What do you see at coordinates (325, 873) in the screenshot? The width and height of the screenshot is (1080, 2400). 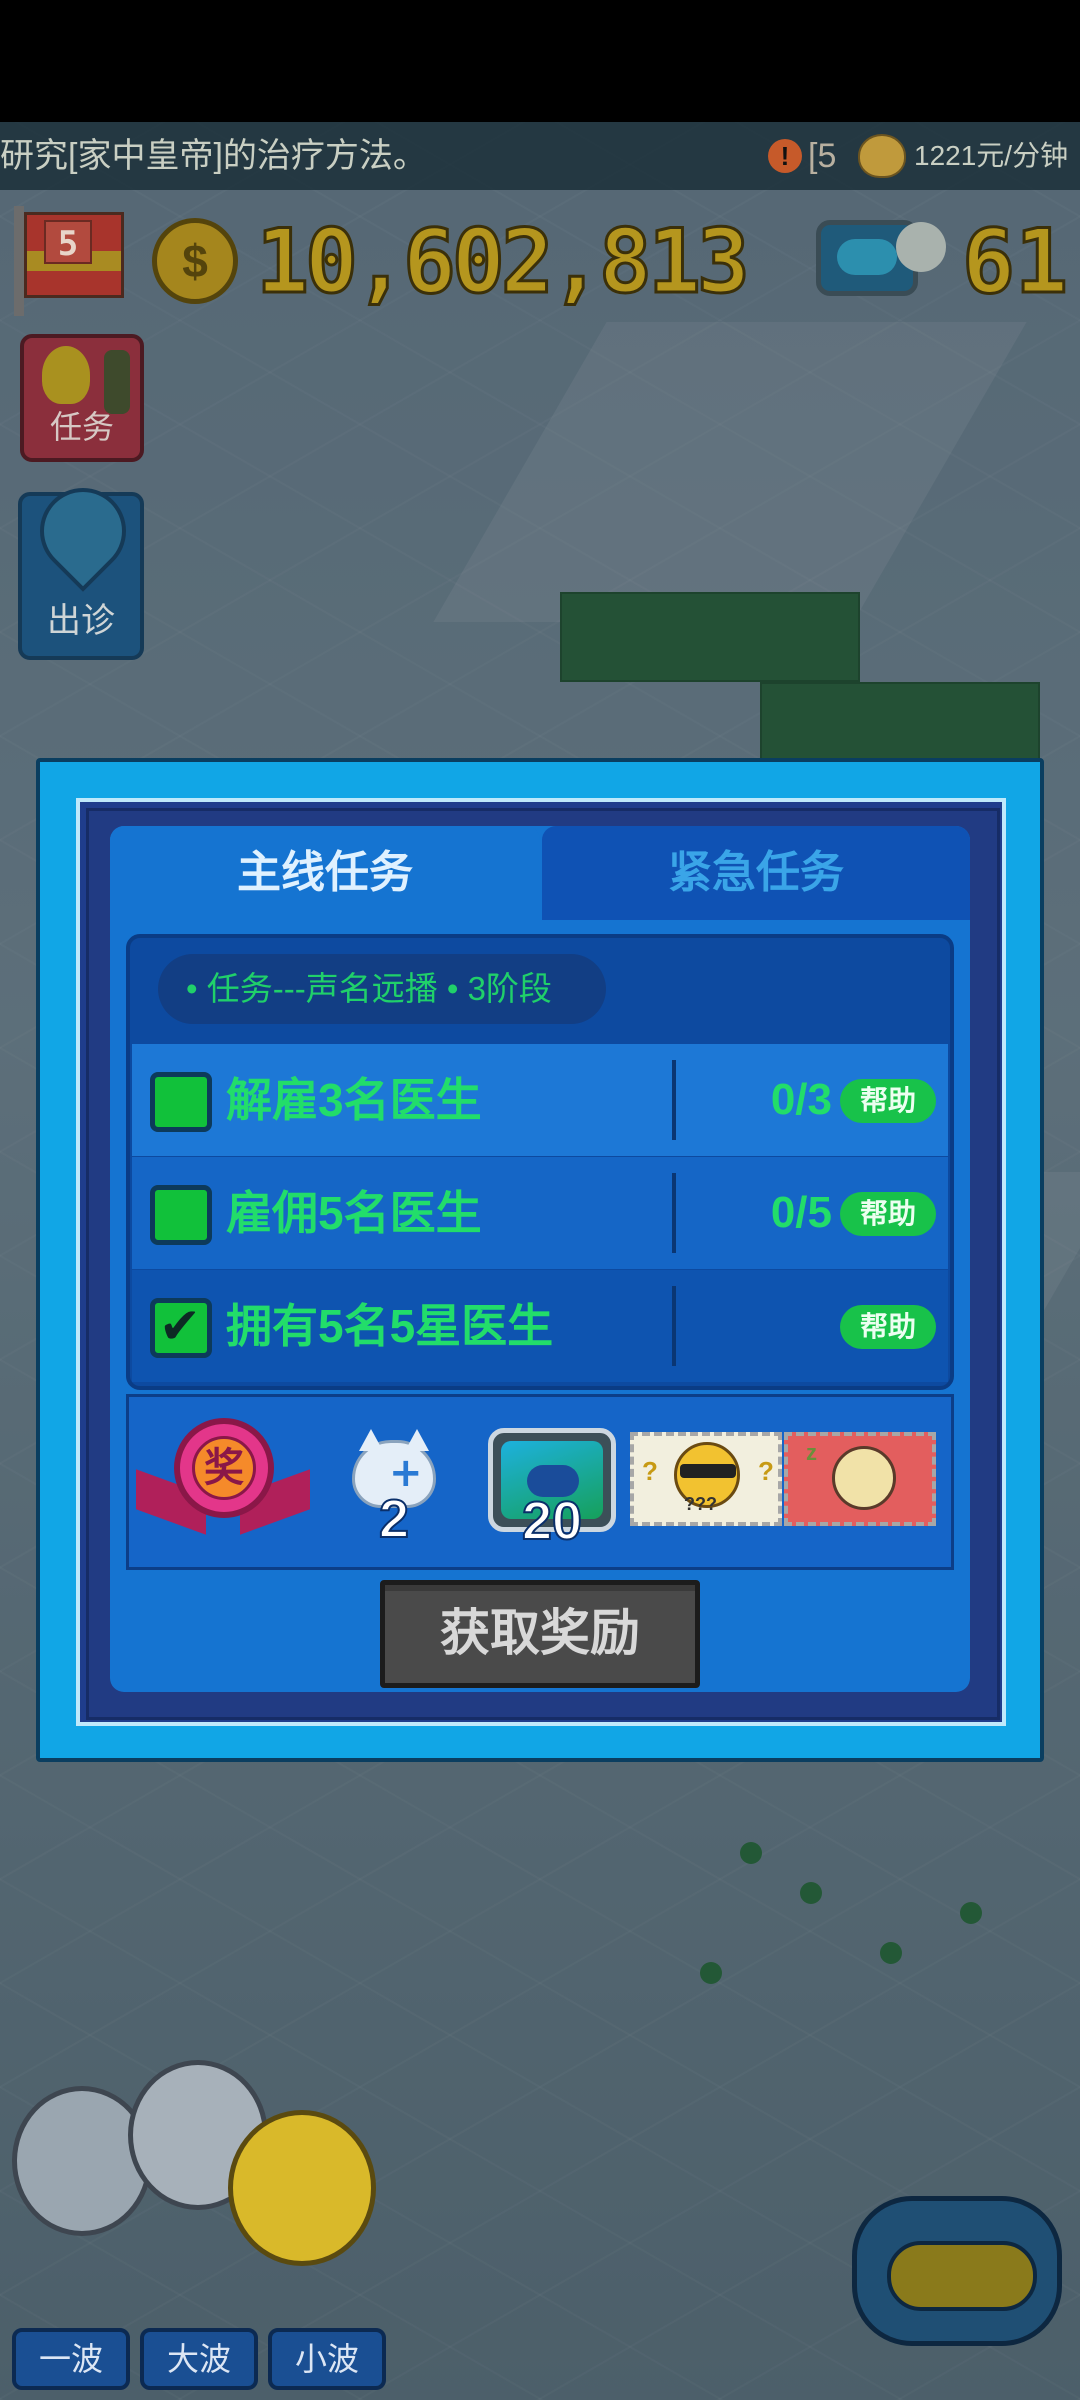 I see `tab-main-quest: 主线任务` at bounding box center [325, 873].